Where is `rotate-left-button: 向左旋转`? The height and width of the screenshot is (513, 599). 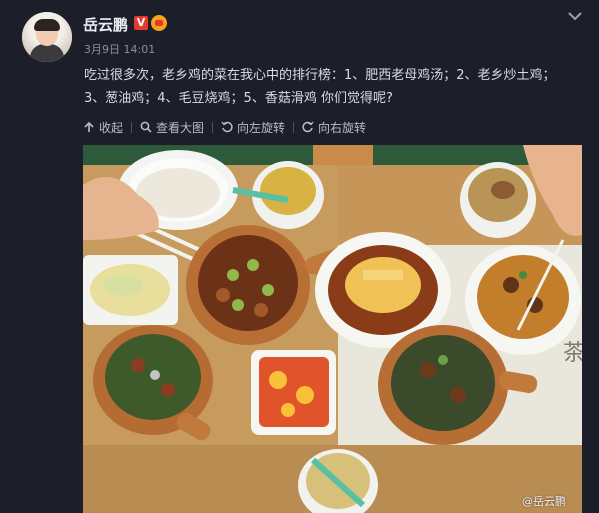 rotate-left-button: 向左旋转 is located at coordinates (253, 127).